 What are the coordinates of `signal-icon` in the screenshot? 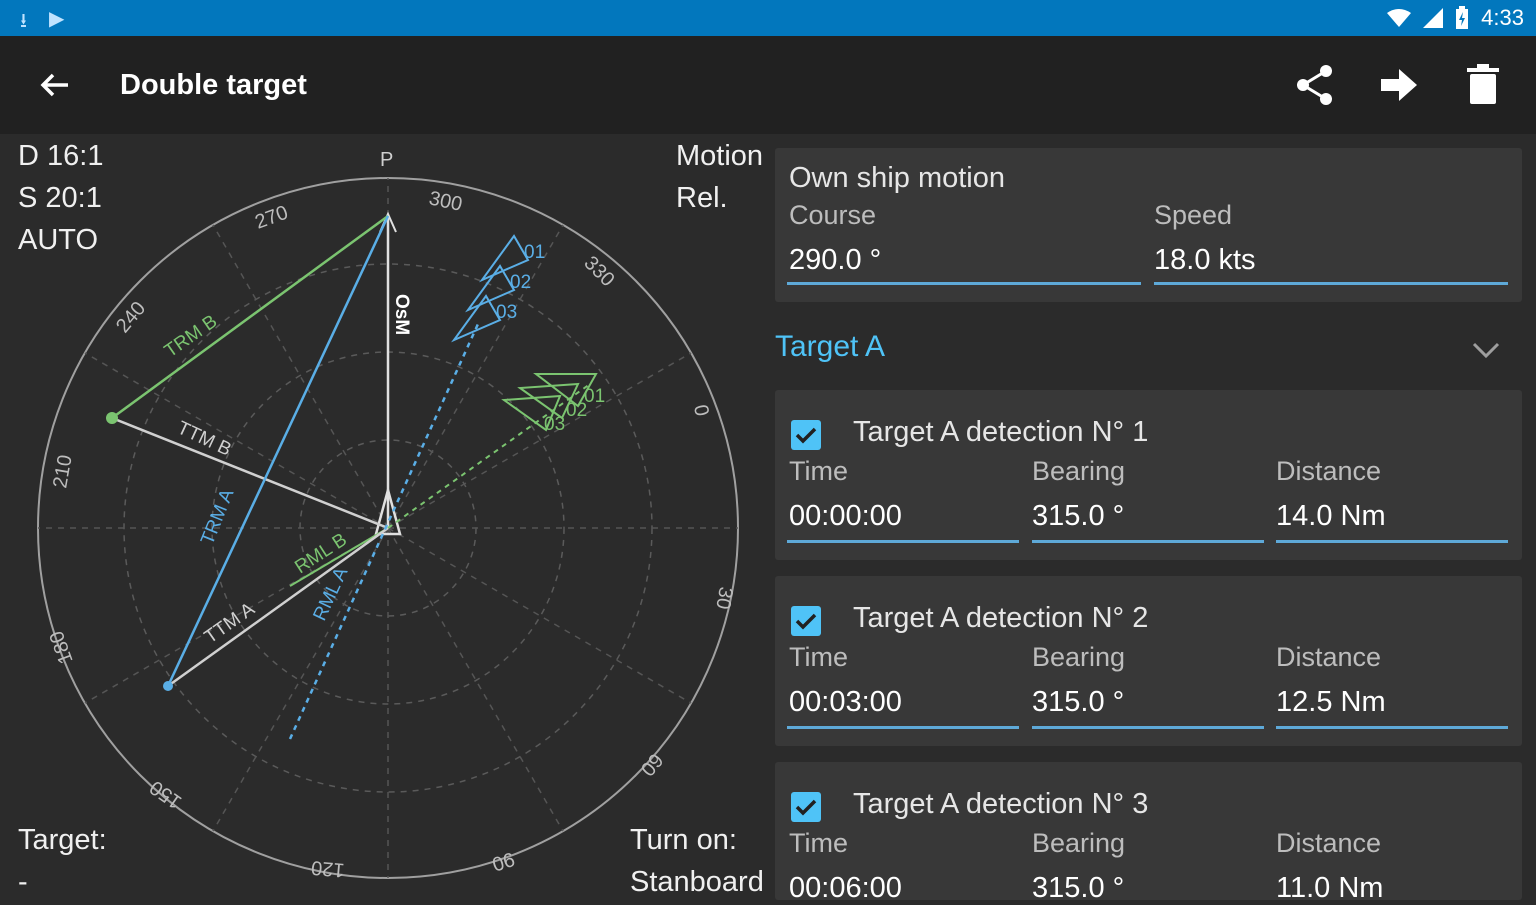 It's located at (1433, 18).